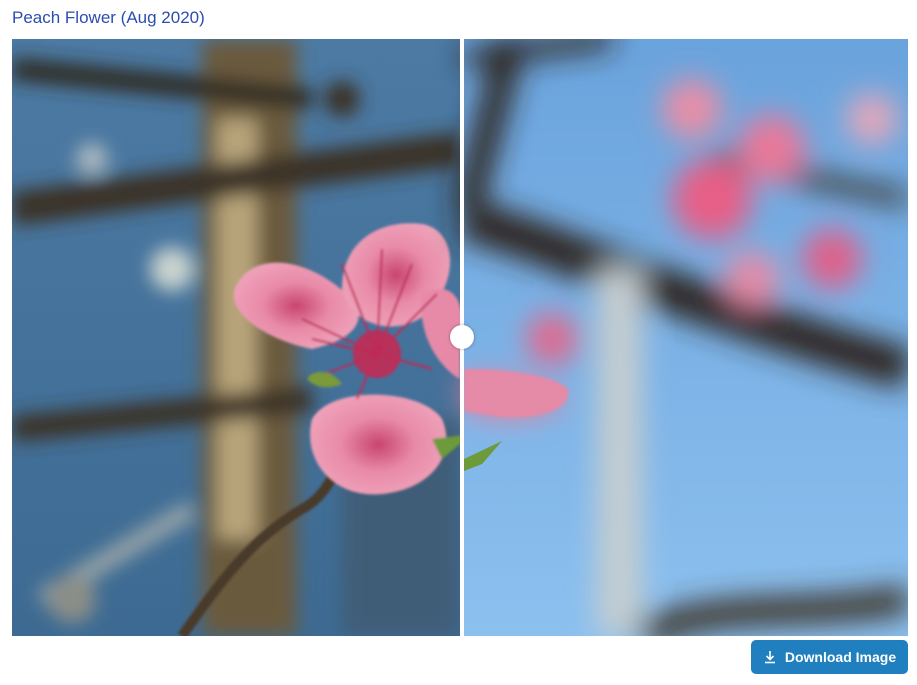 This screenshot has width=917, height=685. Describe the element at coordinates (769, 657) in the screenshot. I see `download-icon` at that location.